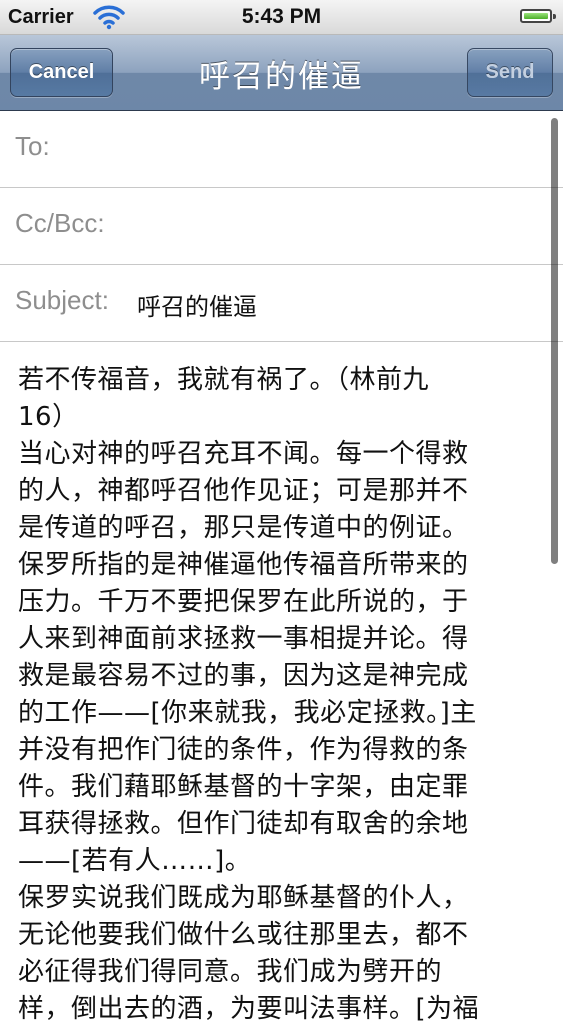 This screenshot has height=1028, width=563. Describe the element at coordinates (243, 787) in the screenshot. I see `body-line: 件。我们藉耶稣基督的十字架，由定罪` at that location.